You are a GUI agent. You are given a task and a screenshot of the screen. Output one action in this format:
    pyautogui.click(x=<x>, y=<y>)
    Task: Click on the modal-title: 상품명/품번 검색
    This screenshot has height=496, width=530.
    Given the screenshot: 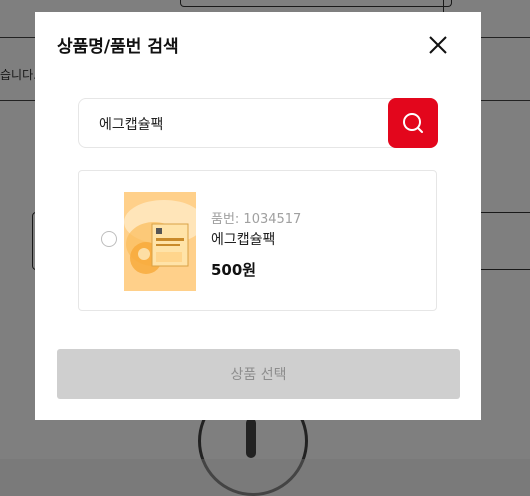 What is the action you would take?
    pyautogui.click(x=118, y=47)
    